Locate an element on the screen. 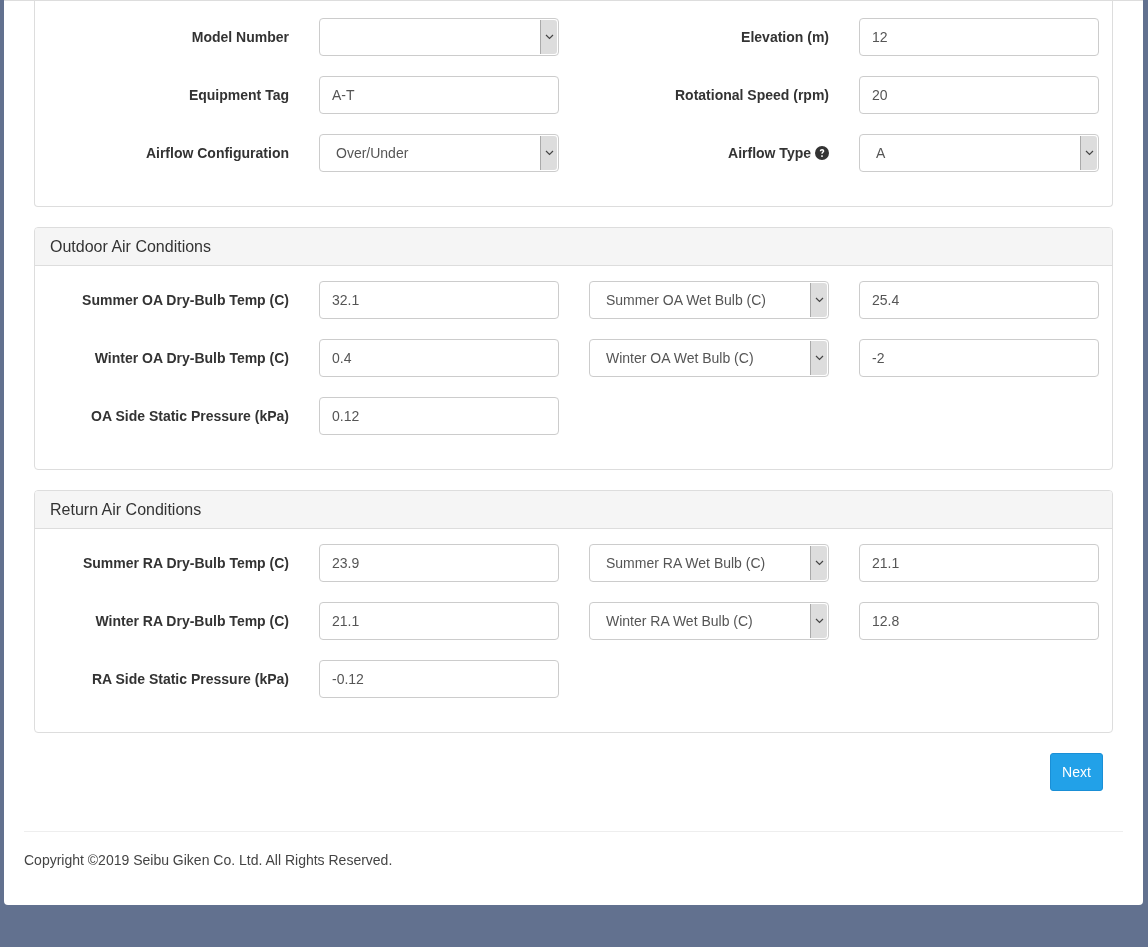 The image size is (1148, 947). input-field: 23.9 is located at coordinates (439, 563).